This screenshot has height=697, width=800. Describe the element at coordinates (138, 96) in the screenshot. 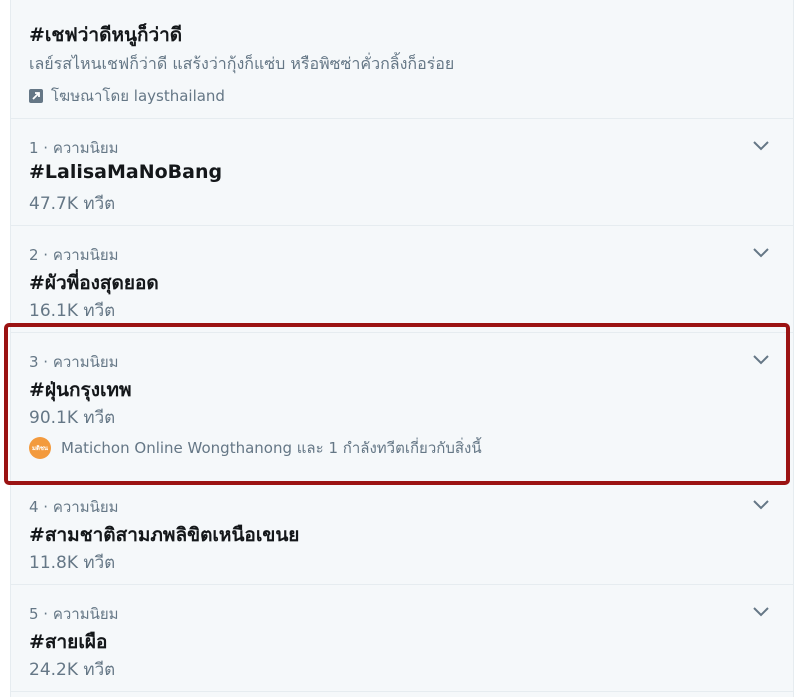

I see `promoted-by-label: โฆษณาโดย laysthailand` at that location.